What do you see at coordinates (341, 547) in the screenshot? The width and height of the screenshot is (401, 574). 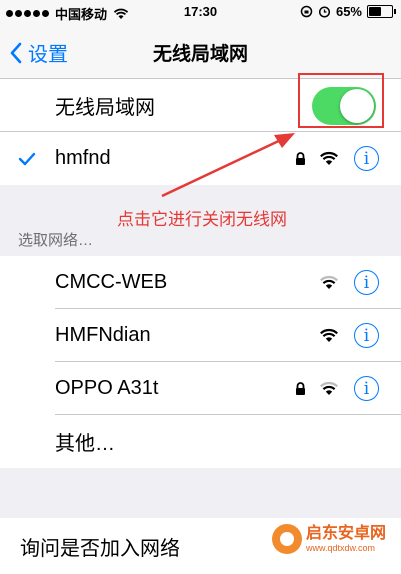 I see `watermark-url: www.qdtxdw.com` at bounding box center [341, 547].